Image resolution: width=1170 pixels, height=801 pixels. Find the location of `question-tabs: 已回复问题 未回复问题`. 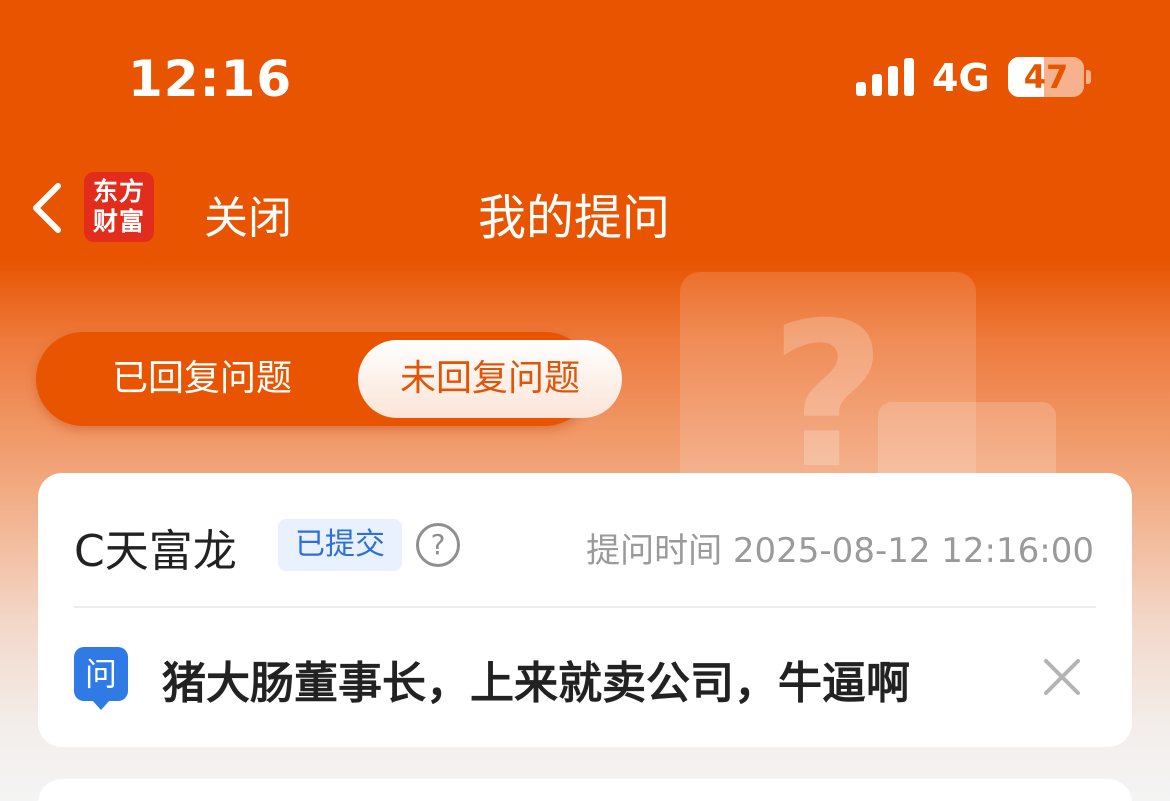

question-tabs: 已回复问题 未回复问题 is located at coordinates (329, 379).